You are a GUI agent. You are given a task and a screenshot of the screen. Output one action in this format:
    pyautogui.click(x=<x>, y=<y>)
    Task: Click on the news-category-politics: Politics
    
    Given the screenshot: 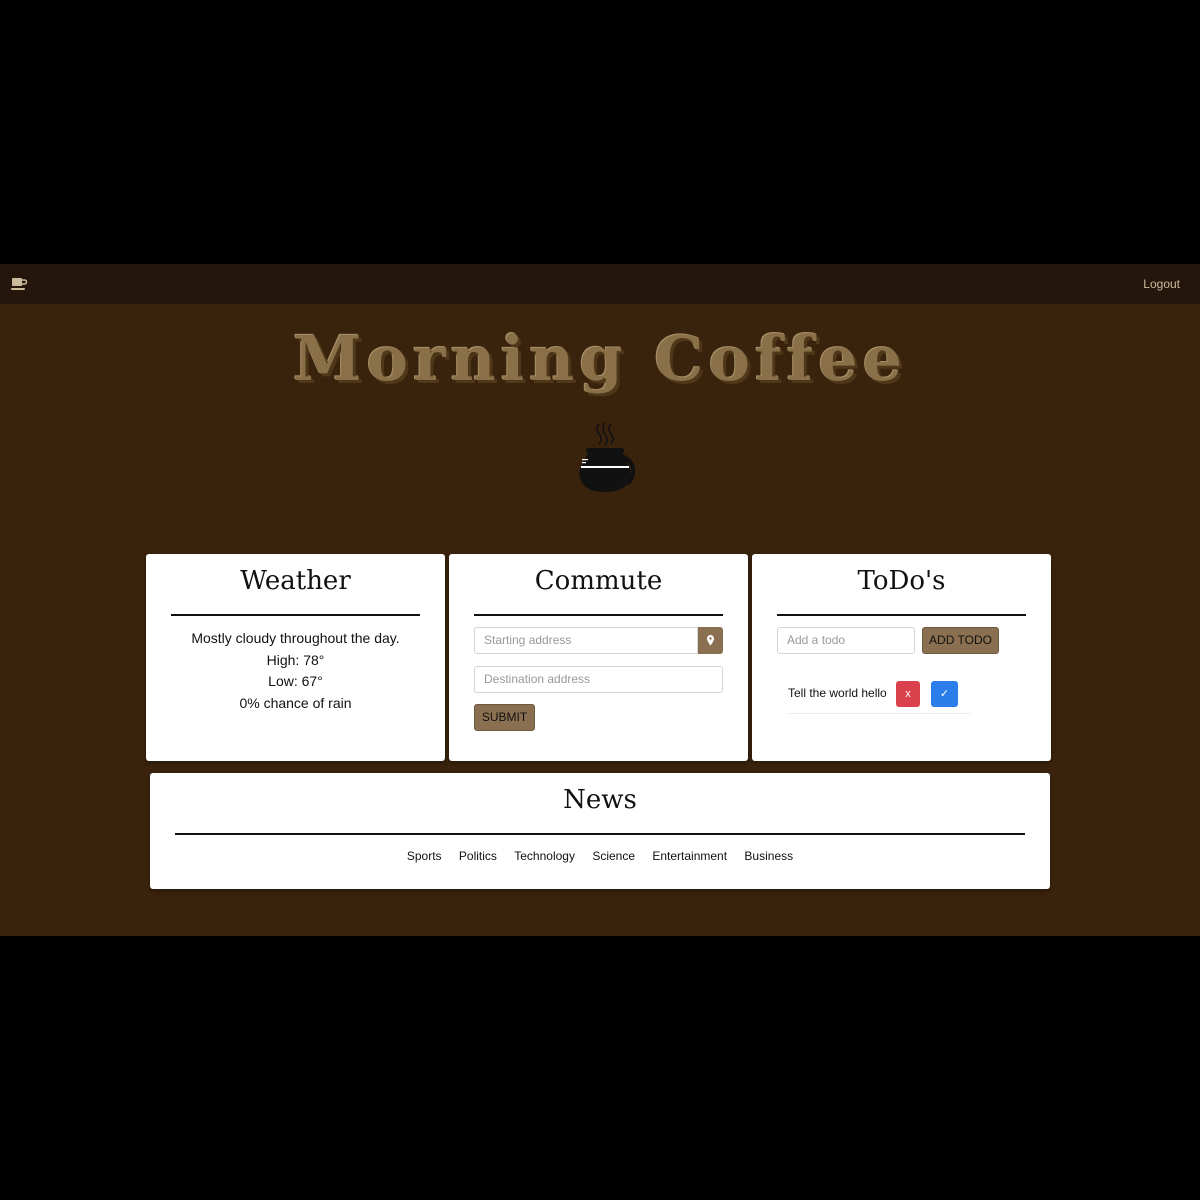 What is the action you would take?
    pyautogui.click(x=478, y=856)
    